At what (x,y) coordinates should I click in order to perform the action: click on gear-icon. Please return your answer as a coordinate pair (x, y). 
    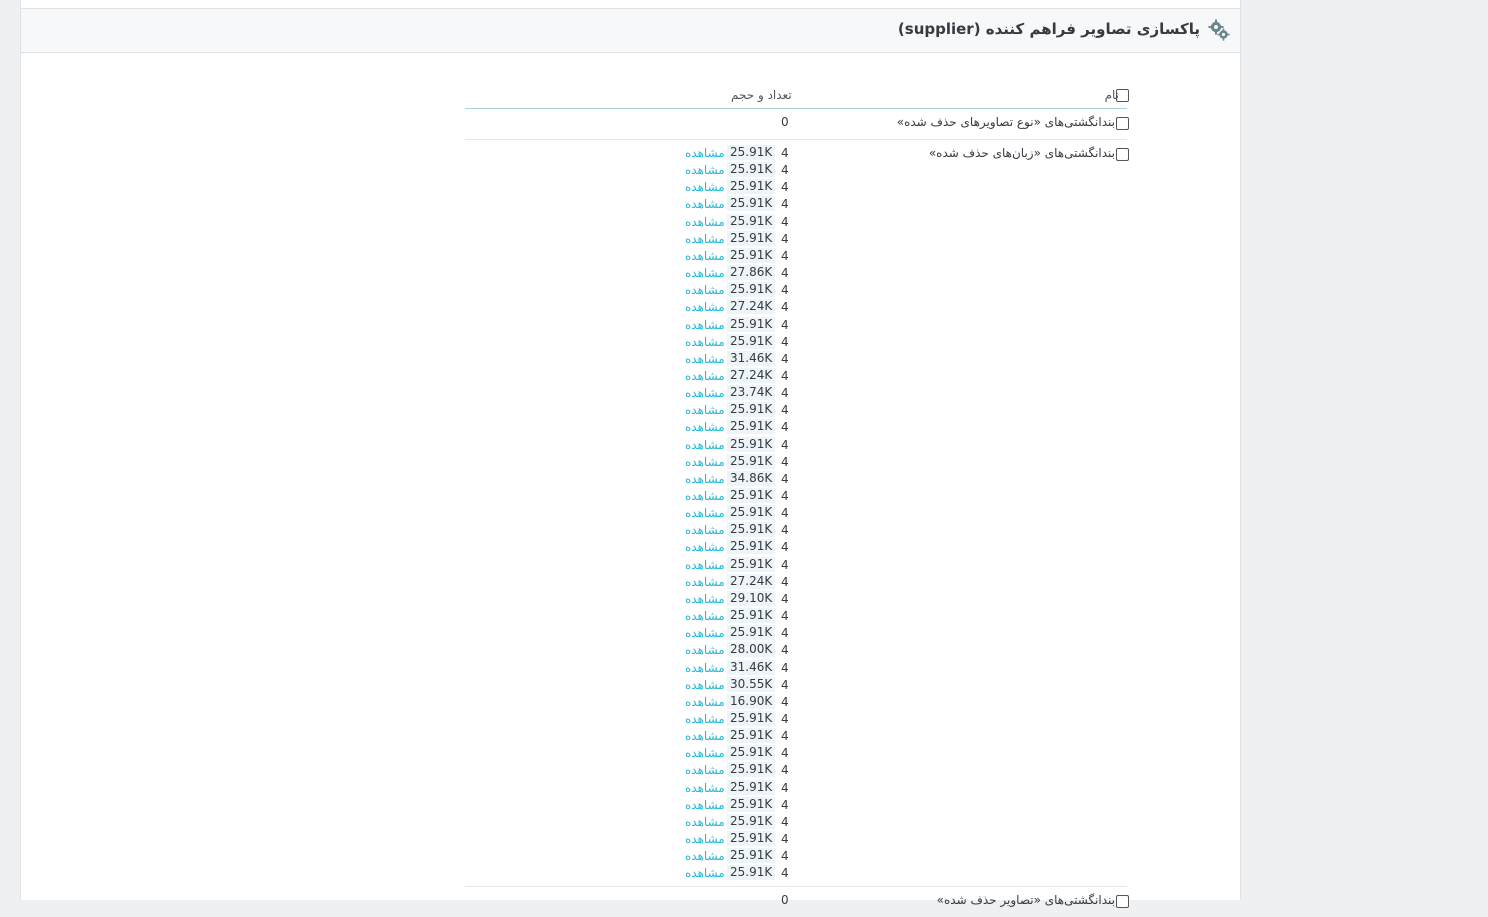
    Looking at the image, I should click on (1219, 30).